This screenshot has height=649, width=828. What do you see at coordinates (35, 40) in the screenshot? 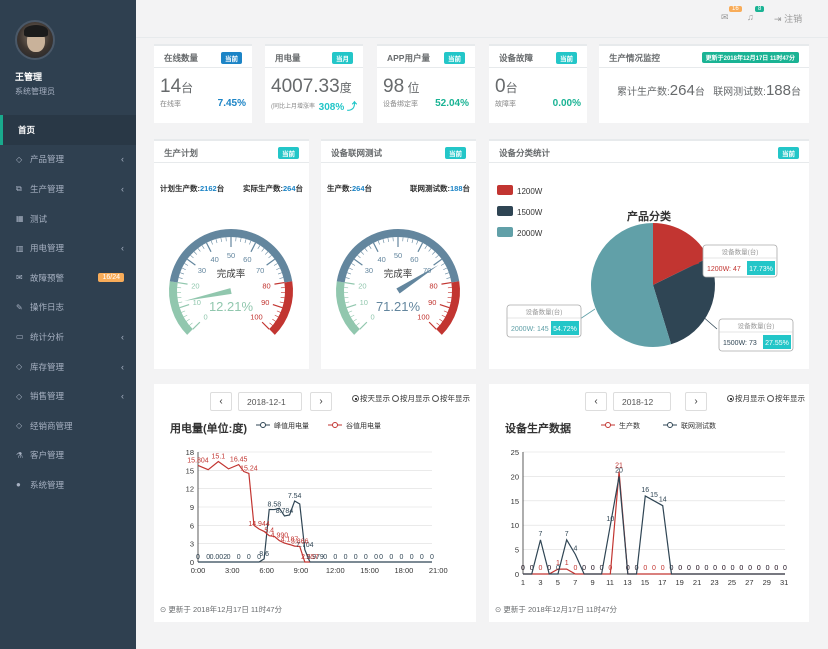
I see `avatar` at bounding box center [35, 40].